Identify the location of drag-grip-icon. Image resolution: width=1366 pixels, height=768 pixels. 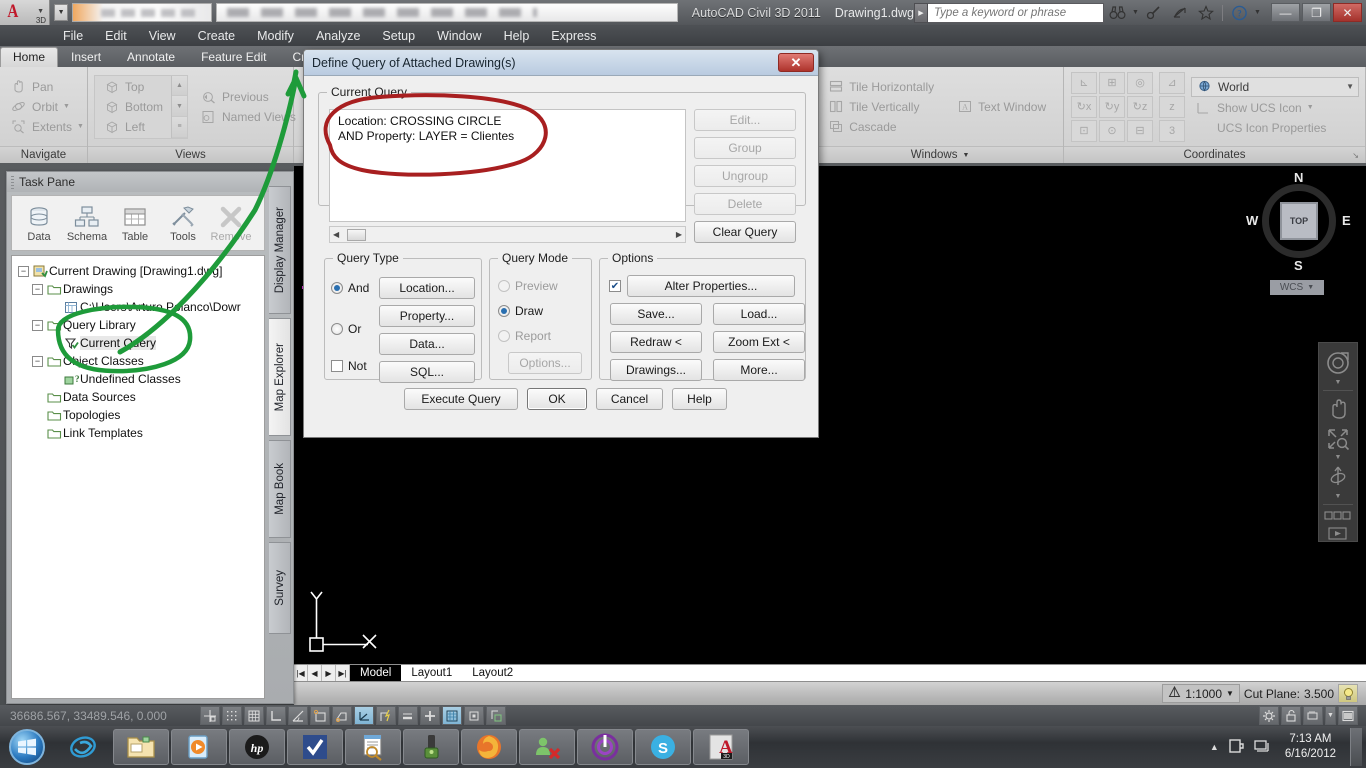
(12, 182).